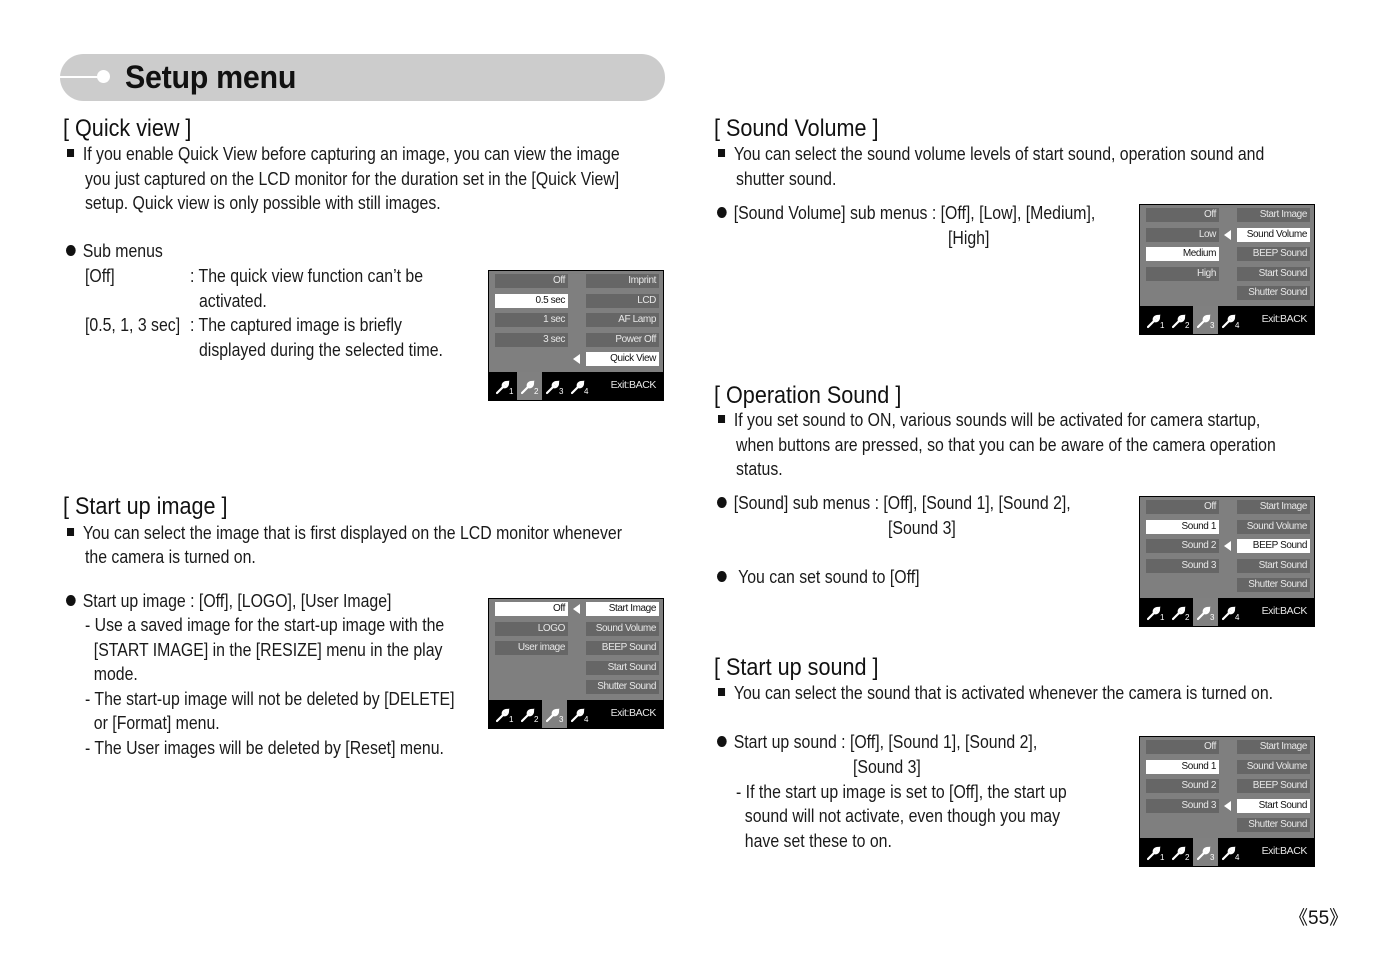  I want to click on lcd-option-item: Sound 1, so click(1182, 767).